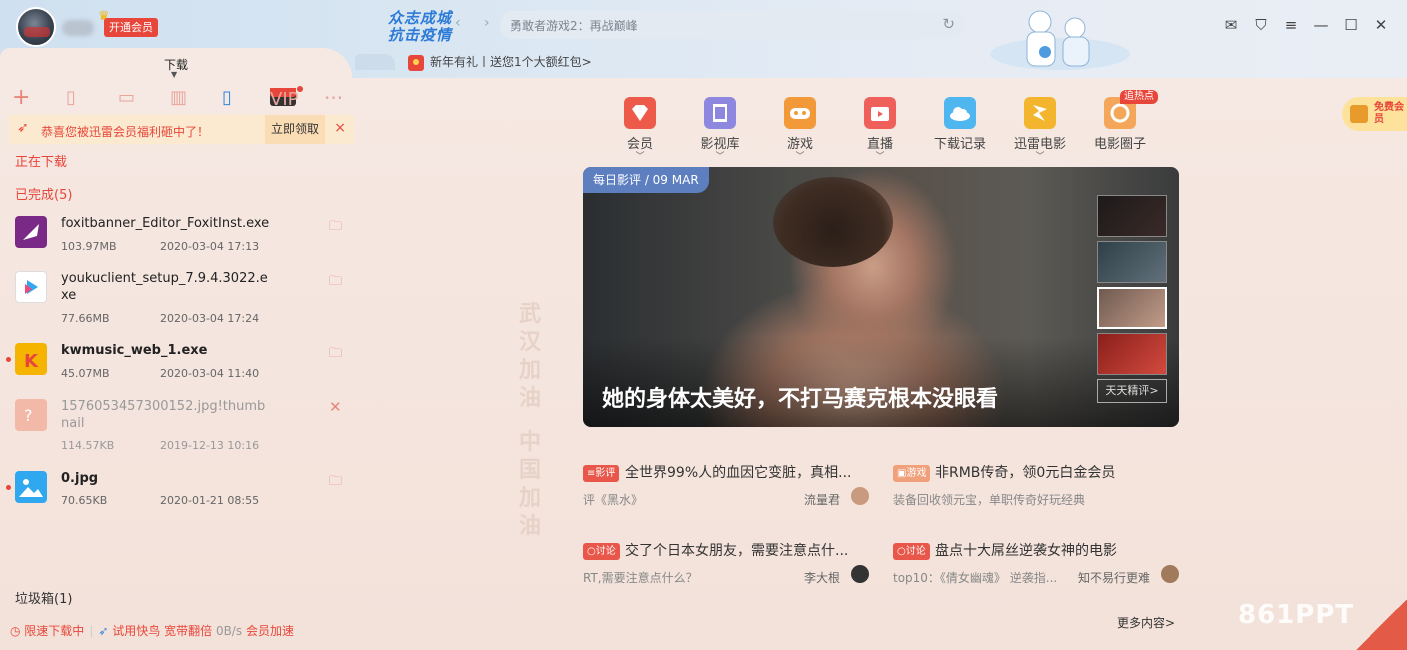 Image resolution: width=1407 pixels, height=650 pixels. Describe the element at coordinates (1040, 129) in the screenshot. I see `nav-xunlei-movie: 迅雷电影 ﹀` at that location.